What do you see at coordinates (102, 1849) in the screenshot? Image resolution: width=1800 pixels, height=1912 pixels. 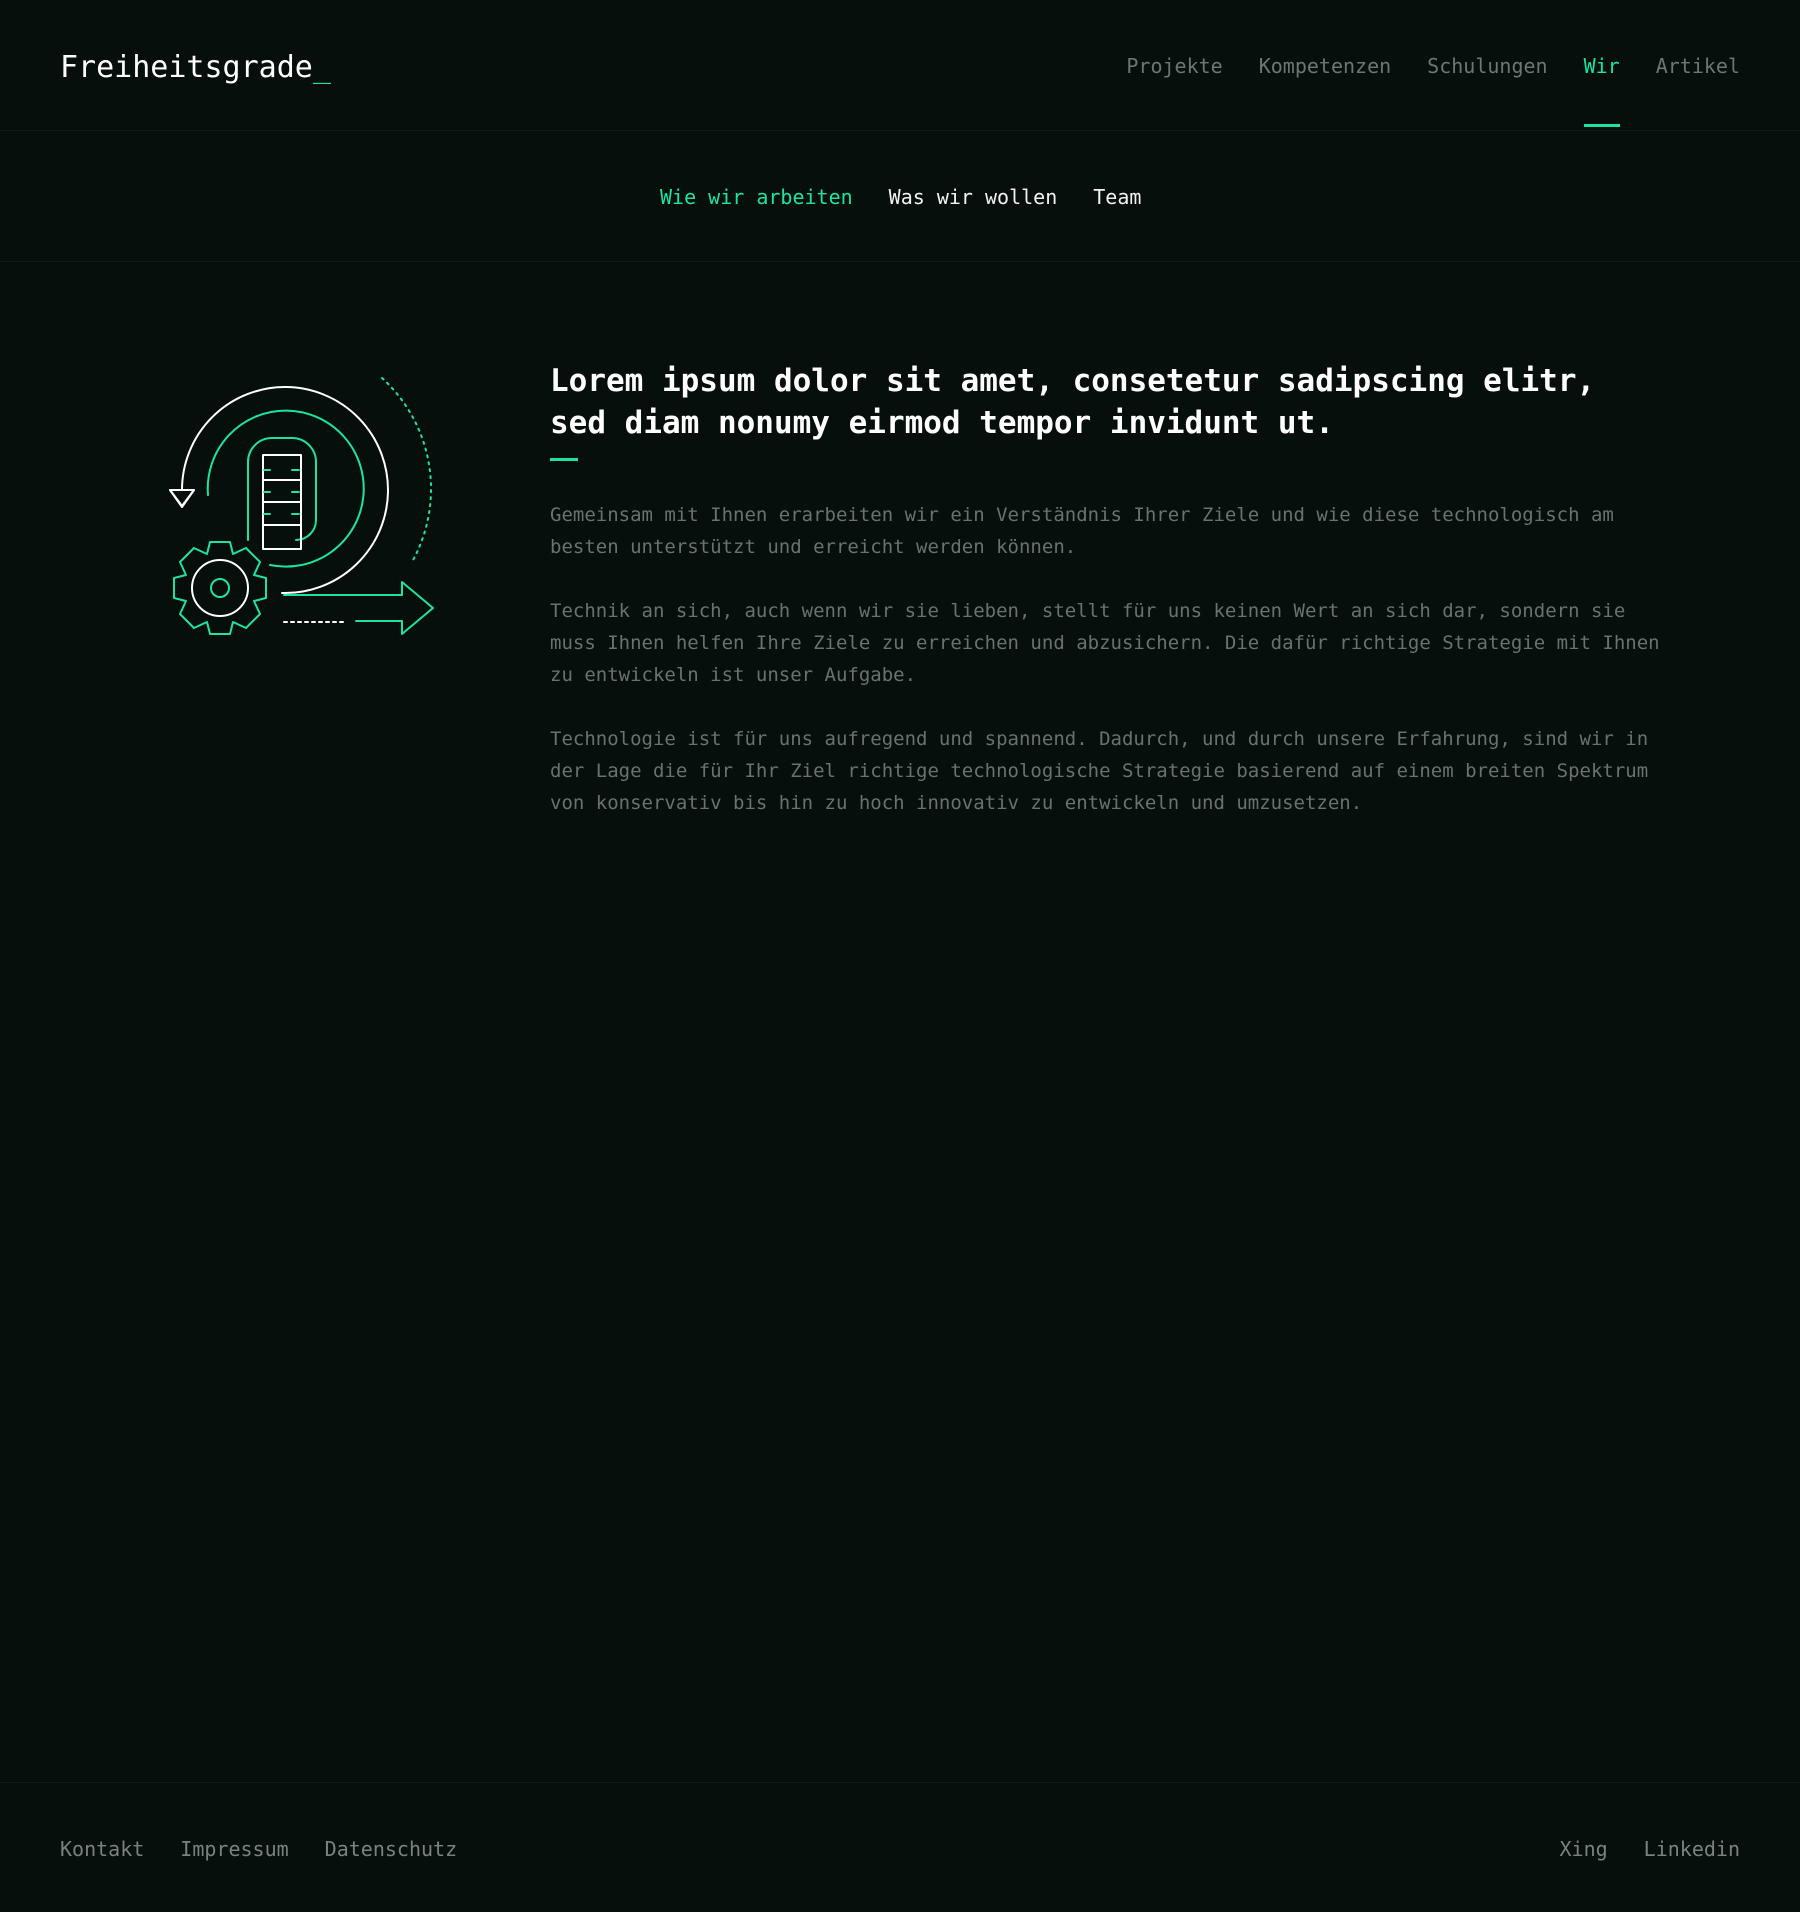 I see `footer-link-kontakt: Kontakt` at bounding box center [102, 1849].